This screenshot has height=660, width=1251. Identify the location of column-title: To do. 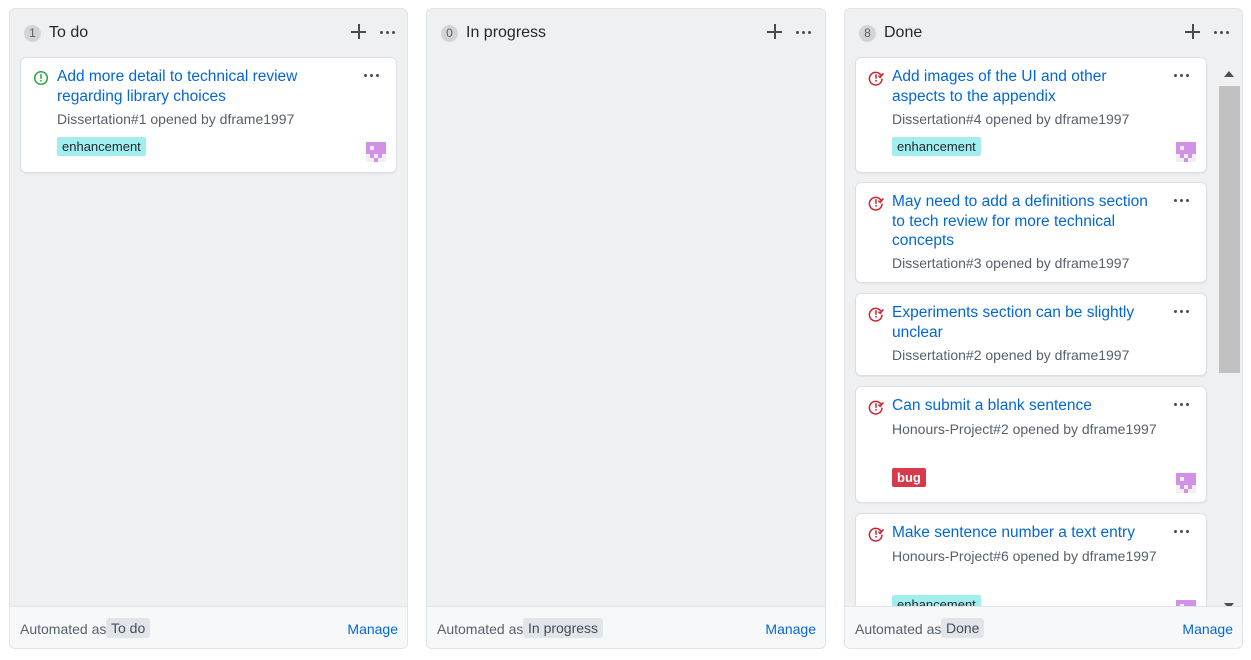
(69, 32).